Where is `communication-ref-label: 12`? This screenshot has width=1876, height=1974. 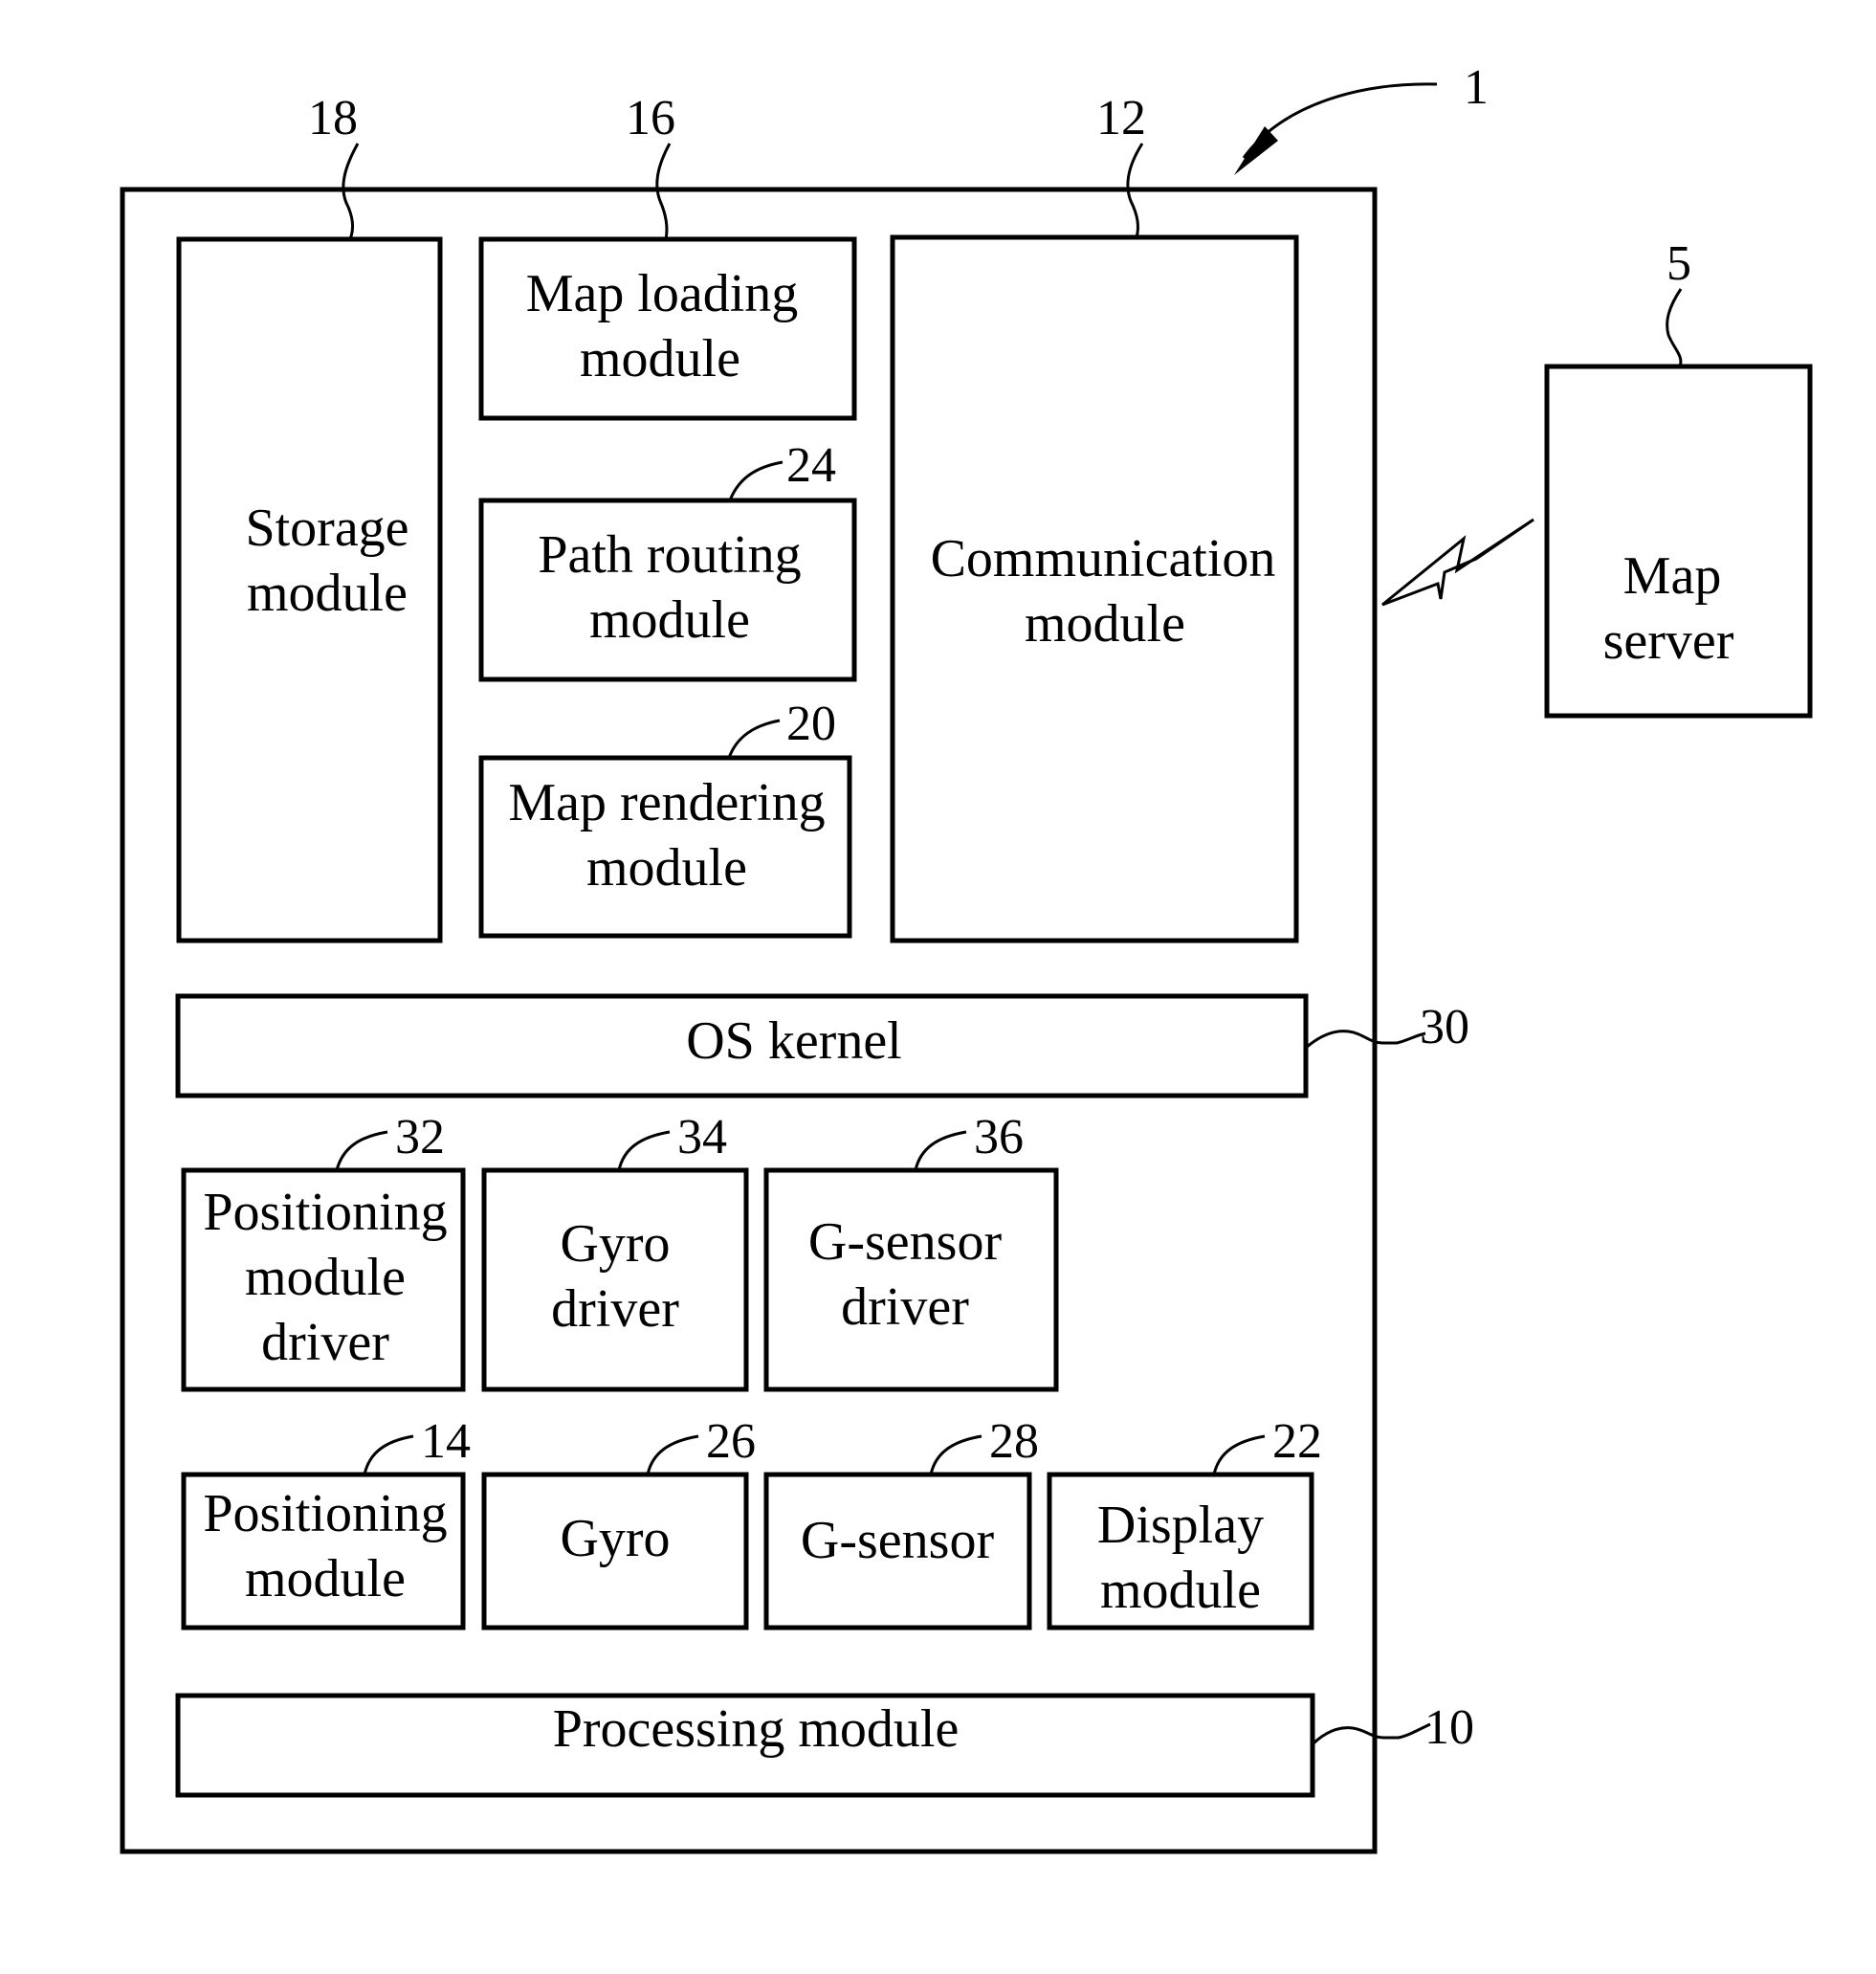 communication-ref-label: 12 is located at coordinates (1121, 118).